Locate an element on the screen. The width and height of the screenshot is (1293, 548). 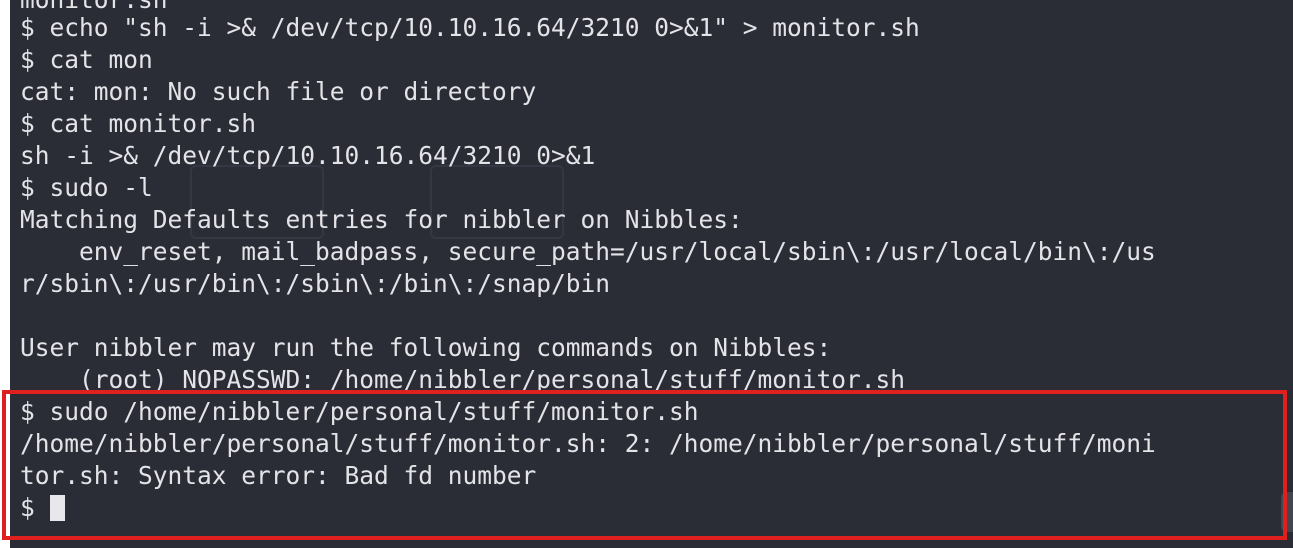
terminal-line: tor.sh: Syntax error: Bad fd number is located at coordinates (278, 475).